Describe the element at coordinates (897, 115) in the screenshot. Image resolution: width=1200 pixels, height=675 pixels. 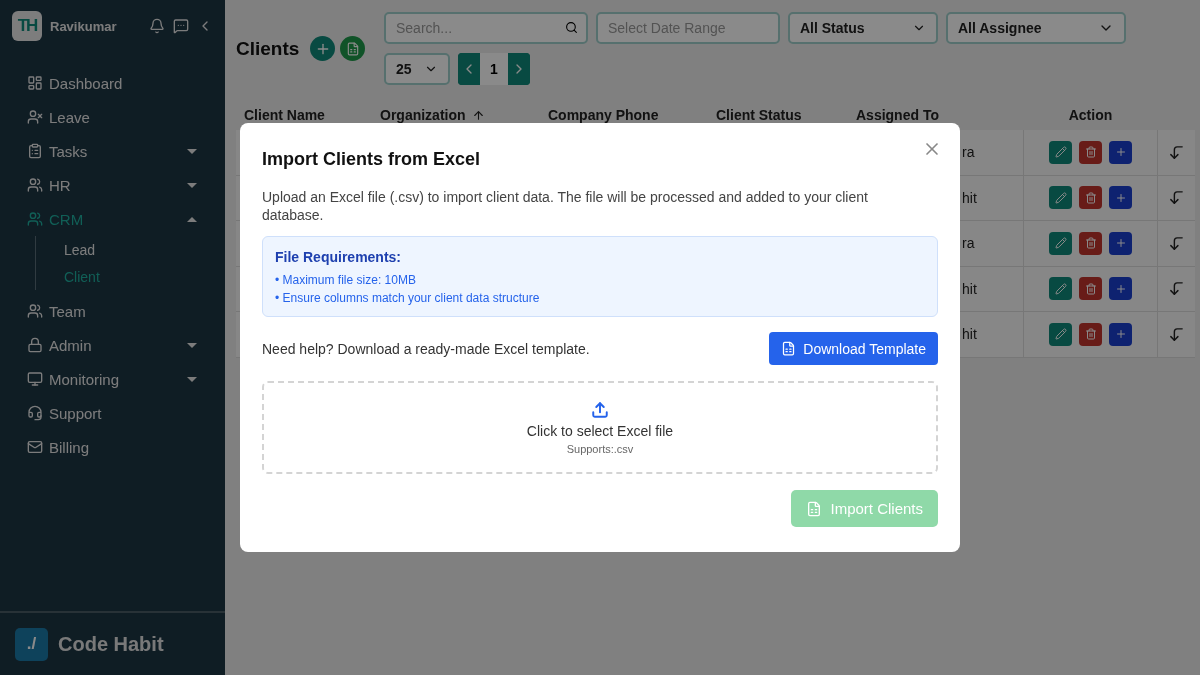
I see `column-header: Assigned To` at that location.